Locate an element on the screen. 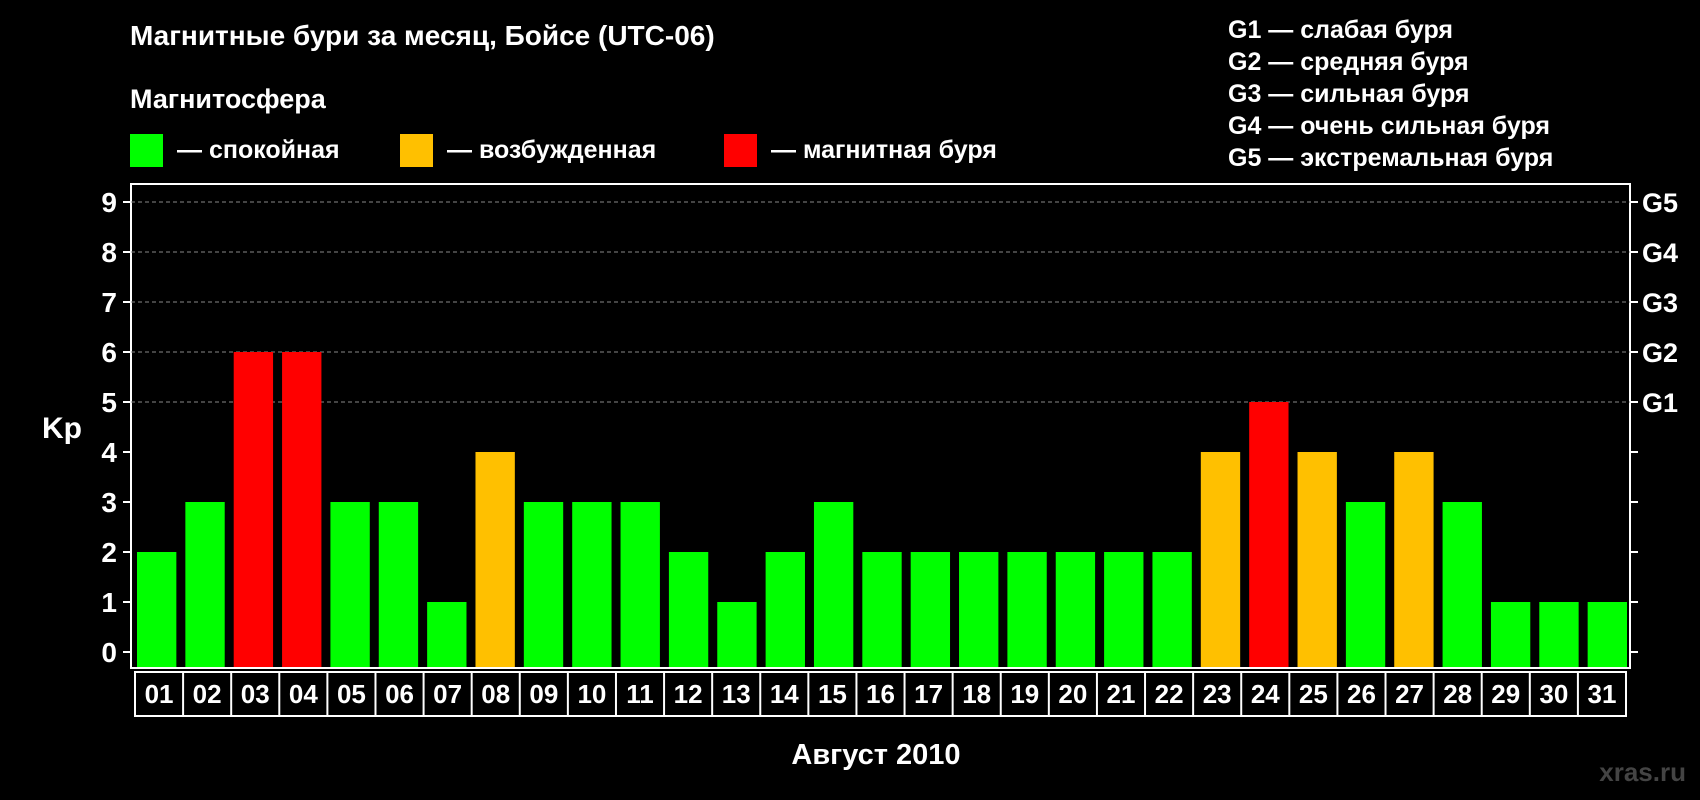  y-tick-label-9: 9 is located at coordinates (109, 202).